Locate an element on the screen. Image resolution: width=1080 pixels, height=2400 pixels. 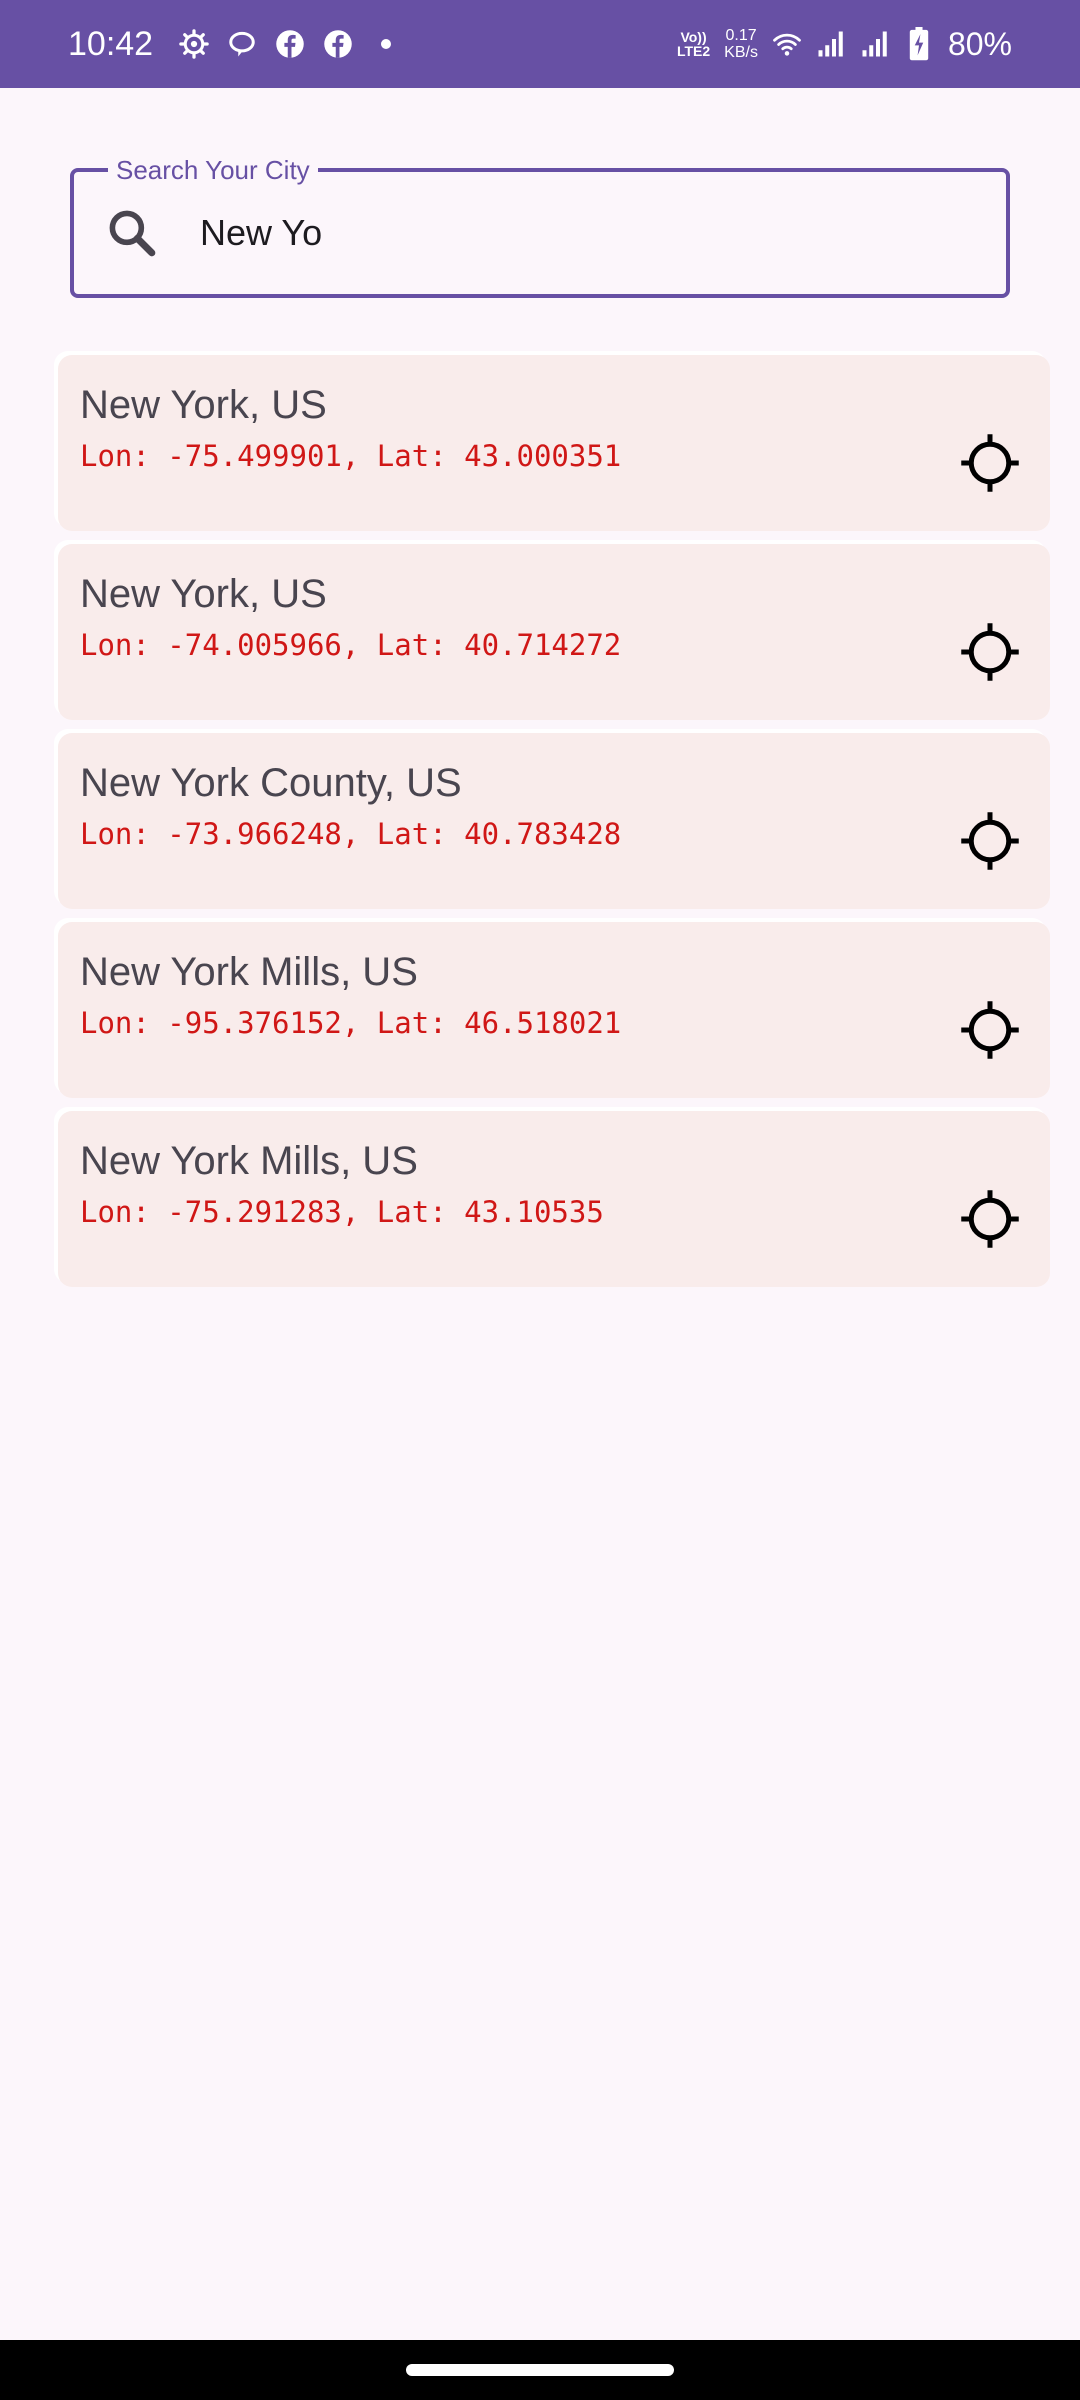
network-speed: 0.17 KB/s is located at coordinates (741, 44).